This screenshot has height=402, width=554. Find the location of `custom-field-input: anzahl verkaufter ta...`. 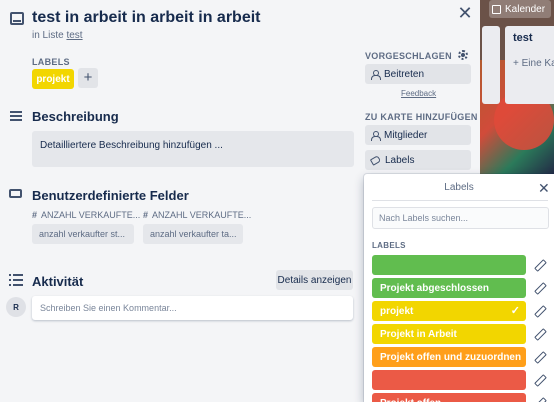

custom-field-input: anzahl verkaufter ta... is located at coordinates (193, 234).